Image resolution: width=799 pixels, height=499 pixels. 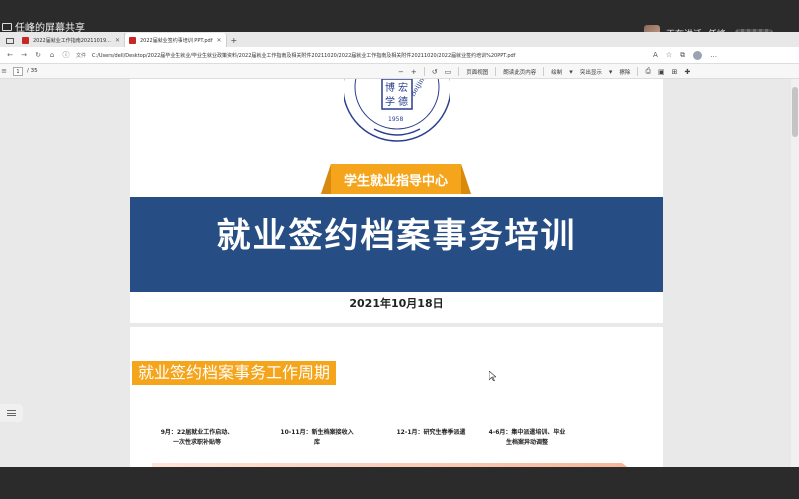 I want to click on refresh-icon: ↻, so click(x=38, y=55).